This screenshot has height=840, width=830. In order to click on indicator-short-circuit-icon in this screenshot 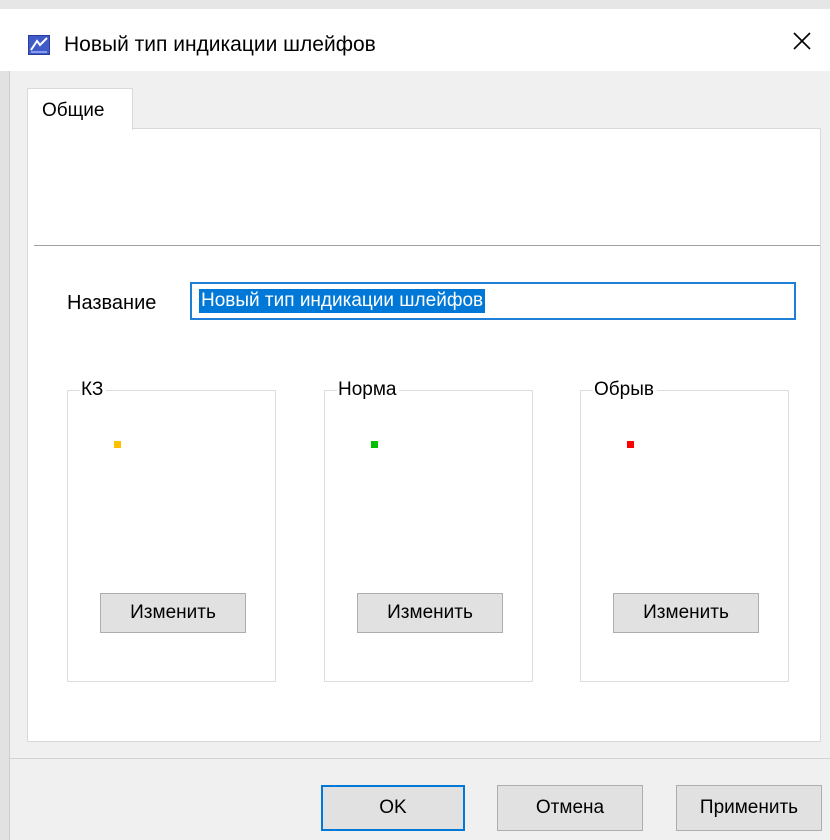, I will do `click(117, 444)`.